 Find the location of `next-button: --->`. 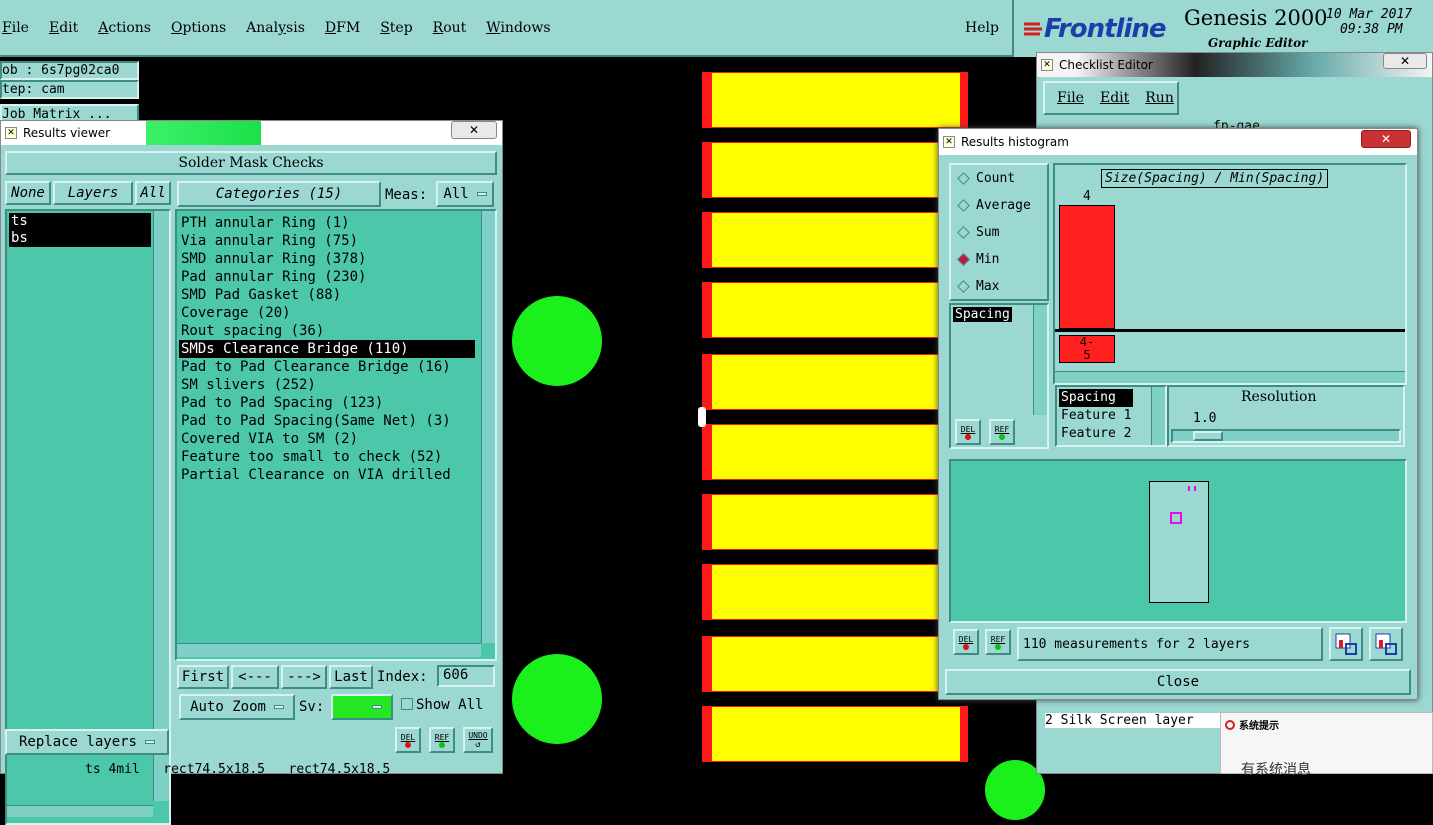

next-button: ---> is located at coordinates (304, 677).